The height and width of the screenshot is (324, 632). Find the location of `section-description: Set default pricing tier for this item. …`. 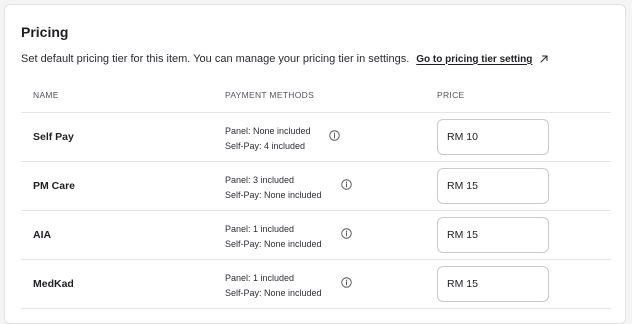

section-description: Set default pricing tier for this item. … is located at coordinates (215, 59).